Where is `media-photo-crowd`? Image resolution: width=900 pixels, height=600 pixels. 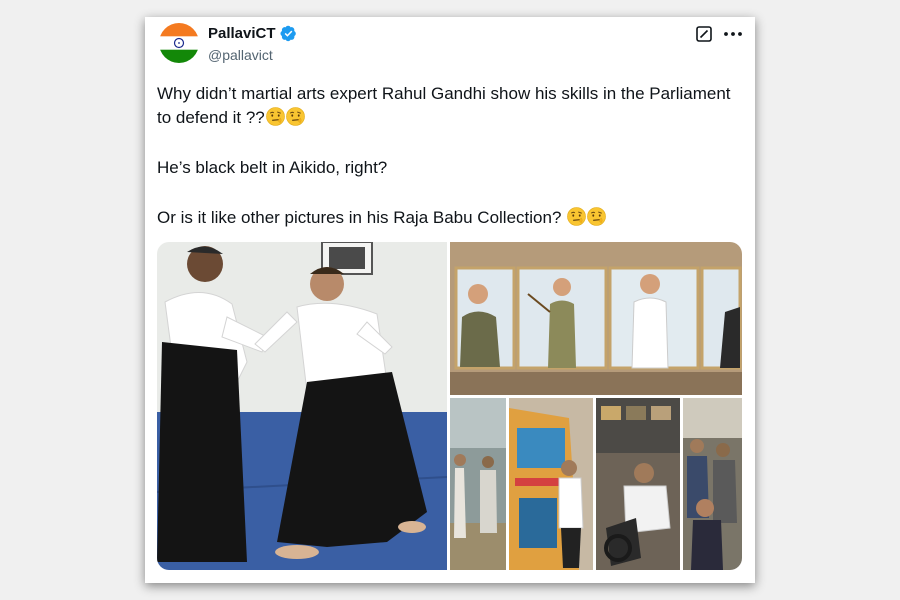
media-photo-crowd is located at coordinates (712, 484).